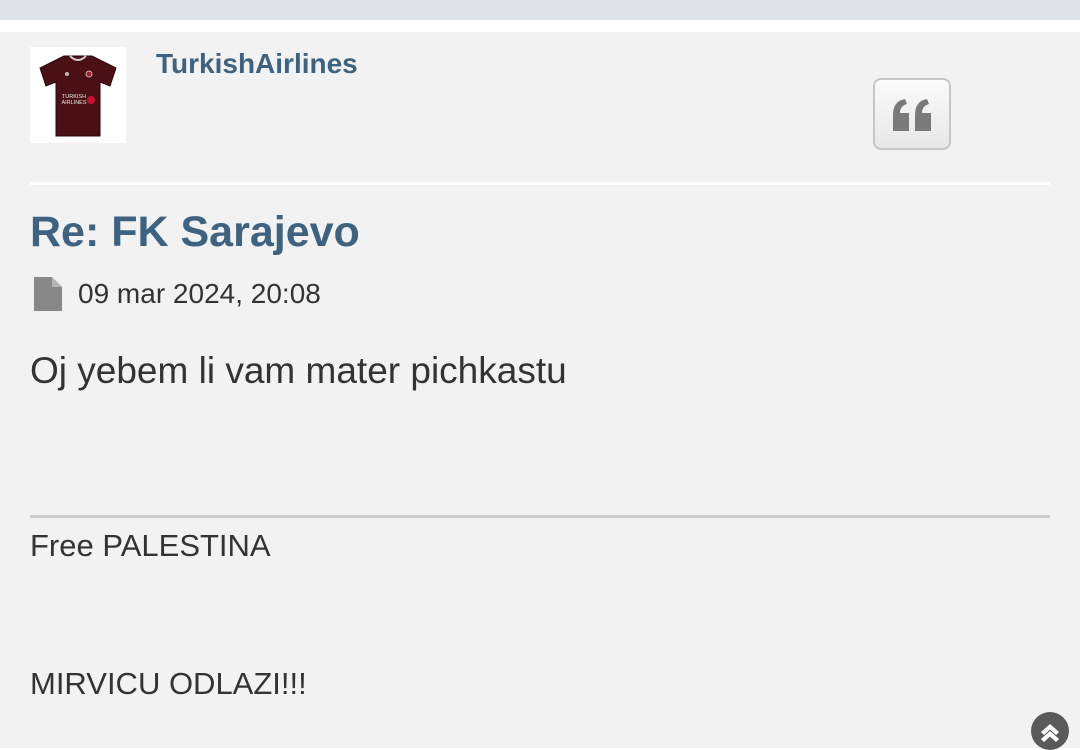 This screenshot has height=750, width=1080. I want to click on scroll-to-top-button, so click(1050, 731).